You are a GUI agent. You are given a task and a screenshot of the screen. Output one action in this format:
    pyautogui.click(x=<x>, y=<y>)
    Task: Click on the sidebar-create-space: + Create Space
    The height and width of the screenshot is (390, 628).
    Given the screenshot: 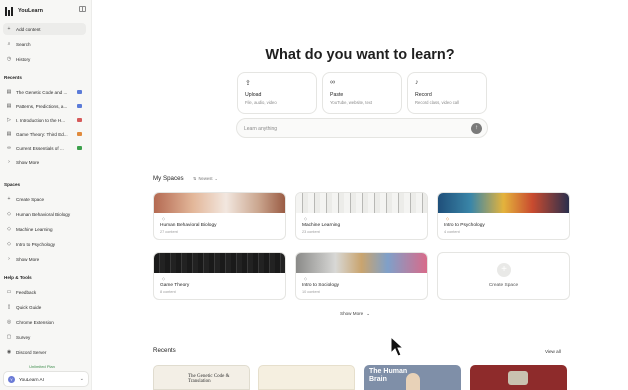 What is the action you would take?
    pyautogui.click(x=44, y=199)
    